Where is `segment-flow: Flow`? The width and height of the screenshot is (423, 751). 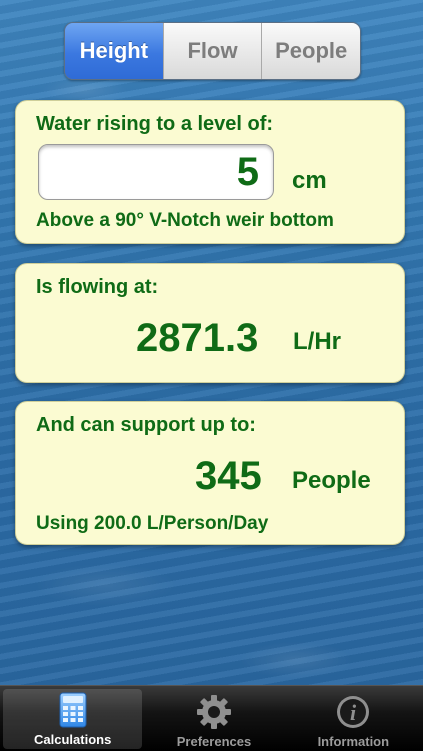
segment-flow: Flow is located at coordinates (212, 51).